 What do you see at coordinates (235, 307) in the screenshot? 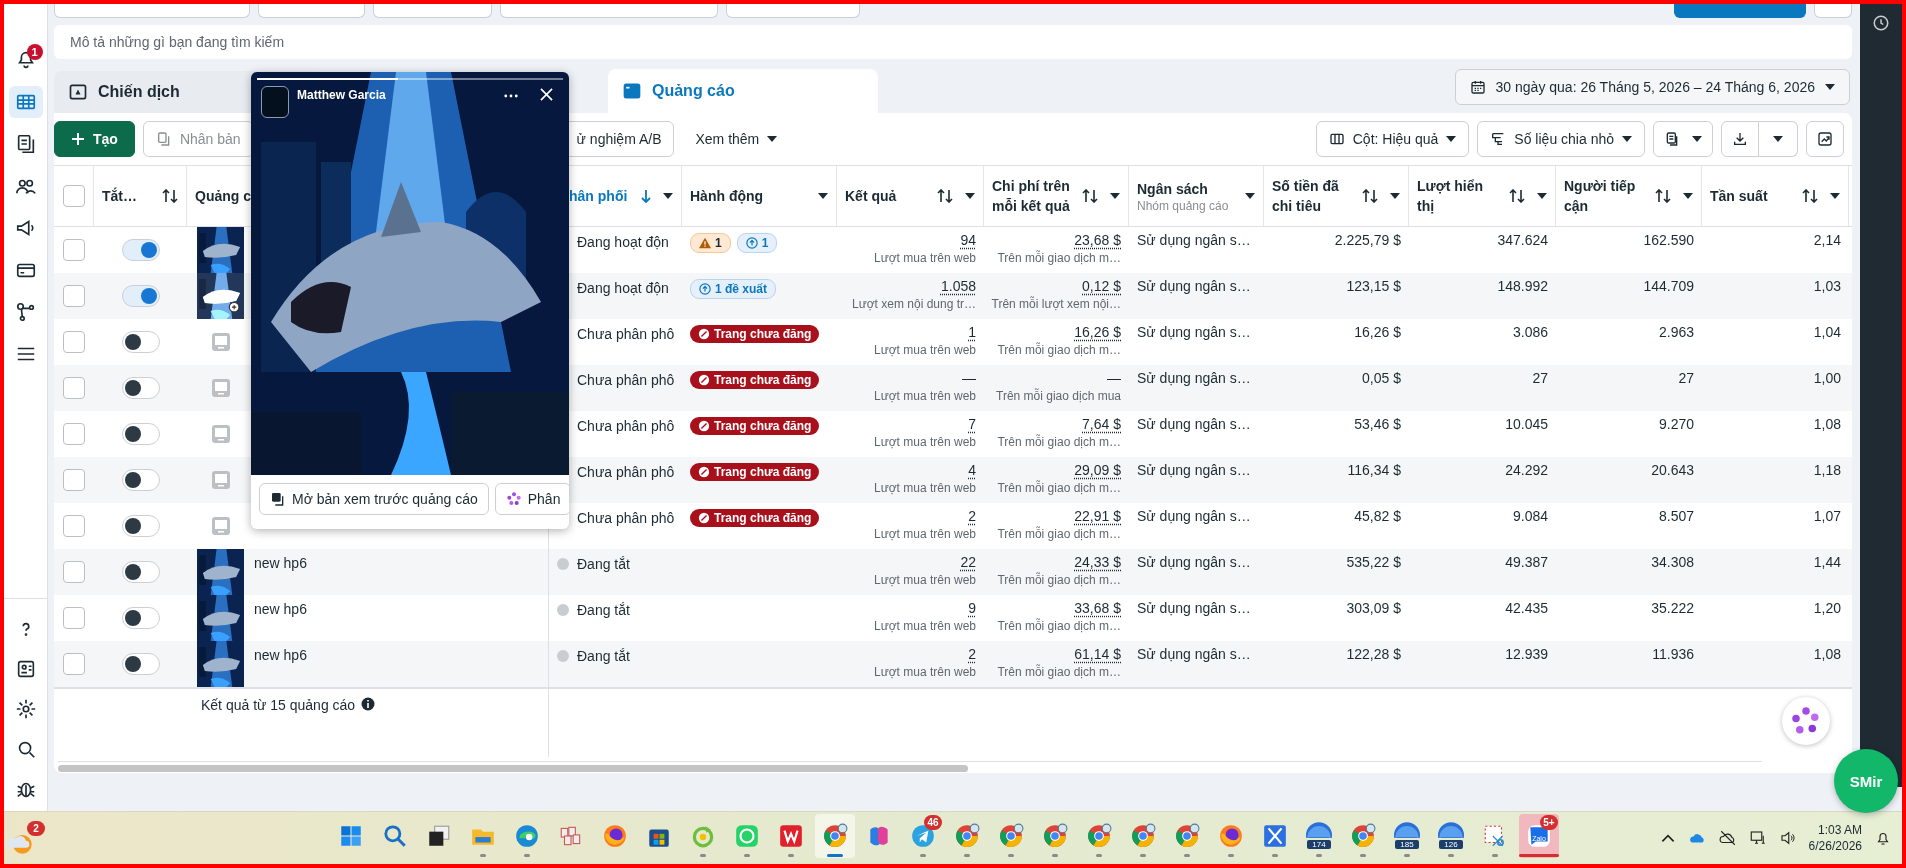
I see `zoom-in-icon` at bounding box center [235, 307].